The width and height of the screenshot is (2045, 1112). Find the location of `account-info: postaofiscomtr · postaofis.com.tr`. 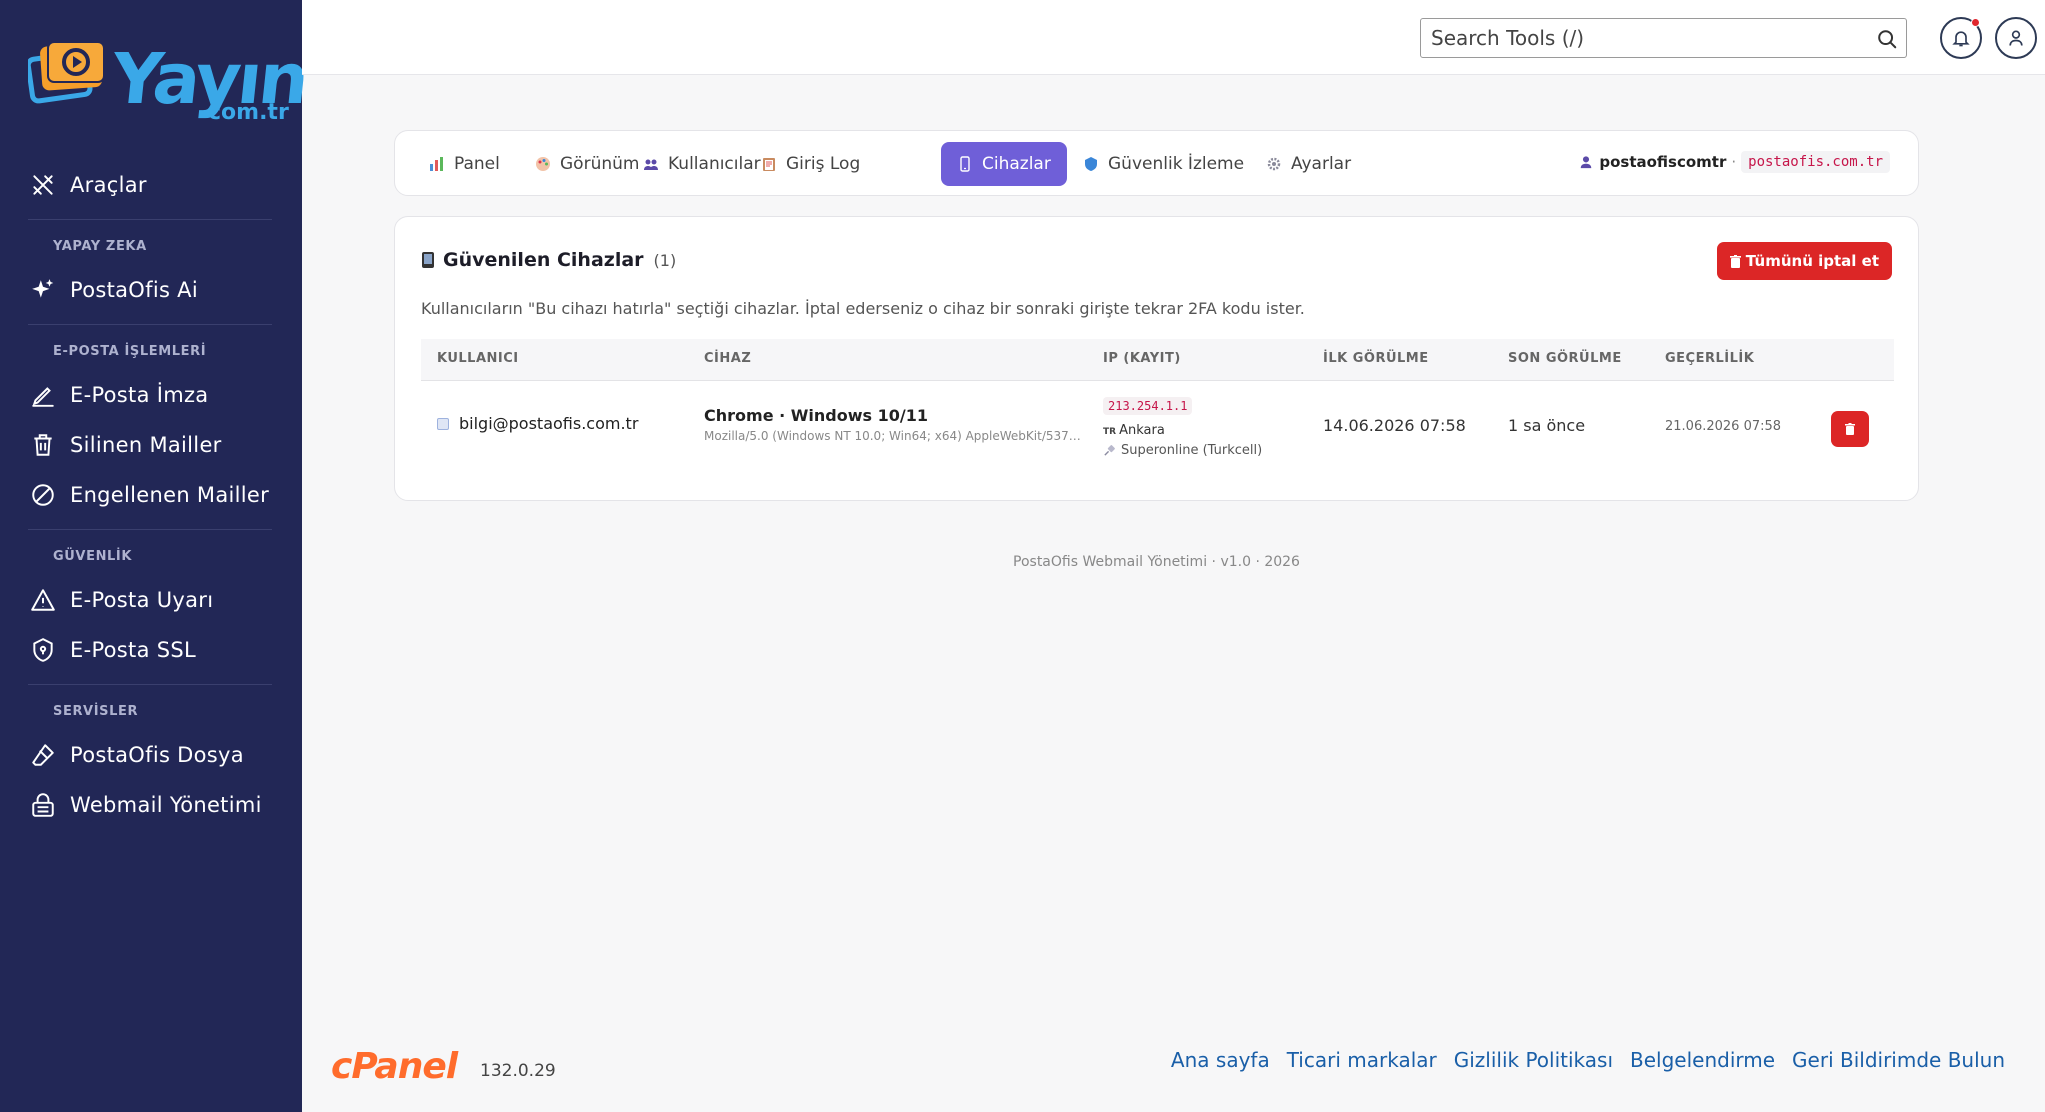

account-info: postaofiscomtr · postaofis.com.tr is located at coordinates (1734, 162).